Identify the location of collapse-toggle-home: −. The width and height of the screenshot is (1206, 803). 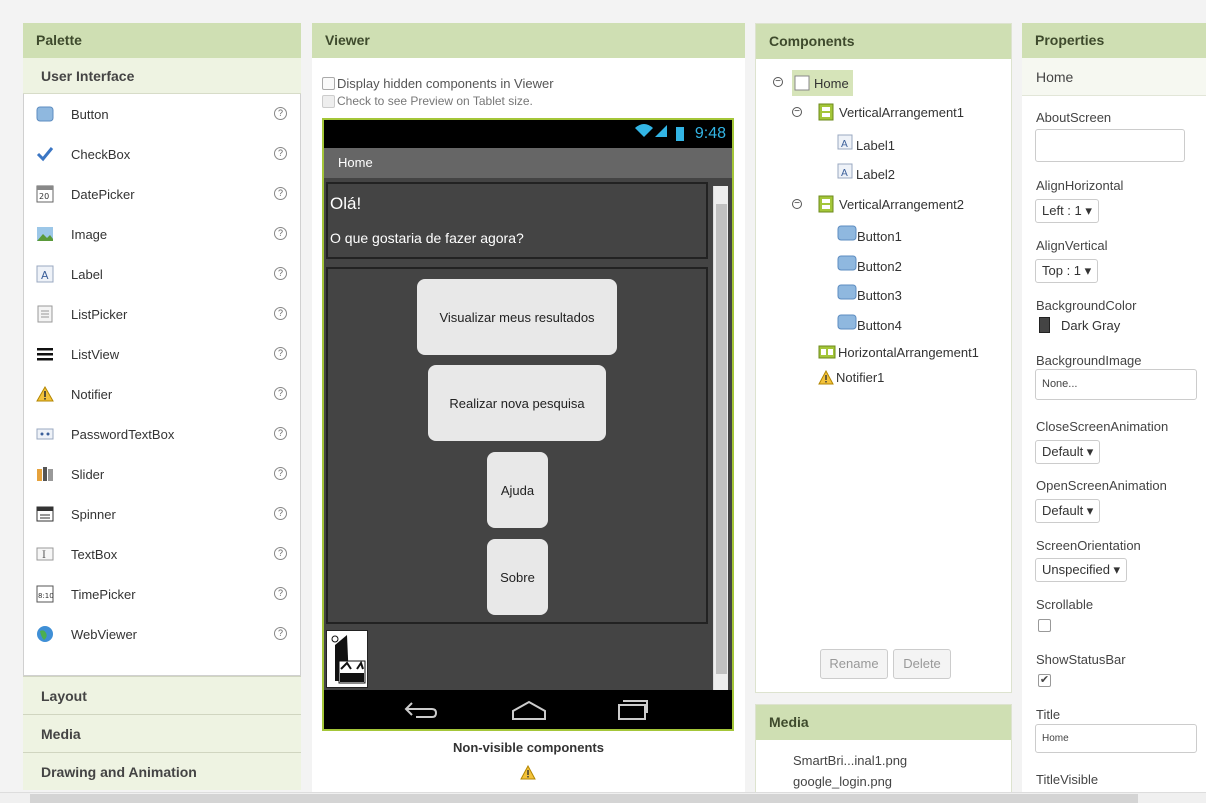
(778, 82).